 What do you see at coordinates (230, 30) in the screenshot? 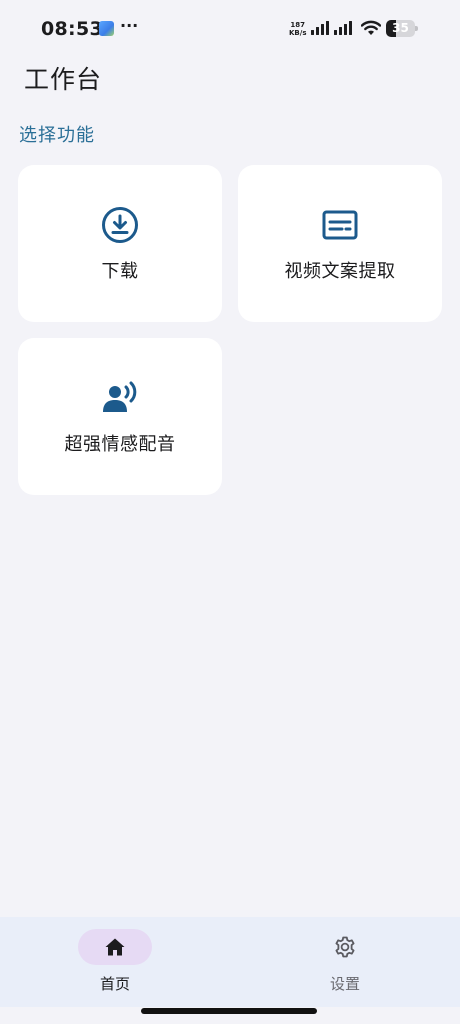
I see `status-bar: 08:53 ··· 187 KB/s 35` at bounding box center [230, 30].